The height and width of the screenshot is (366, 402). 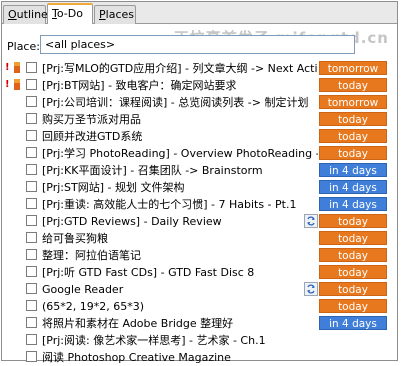 I want to click on task-title: [Prj:阅读: 像艺术家一样思考] - 艺术家 - Ch.1, so click(x=180, y=340).